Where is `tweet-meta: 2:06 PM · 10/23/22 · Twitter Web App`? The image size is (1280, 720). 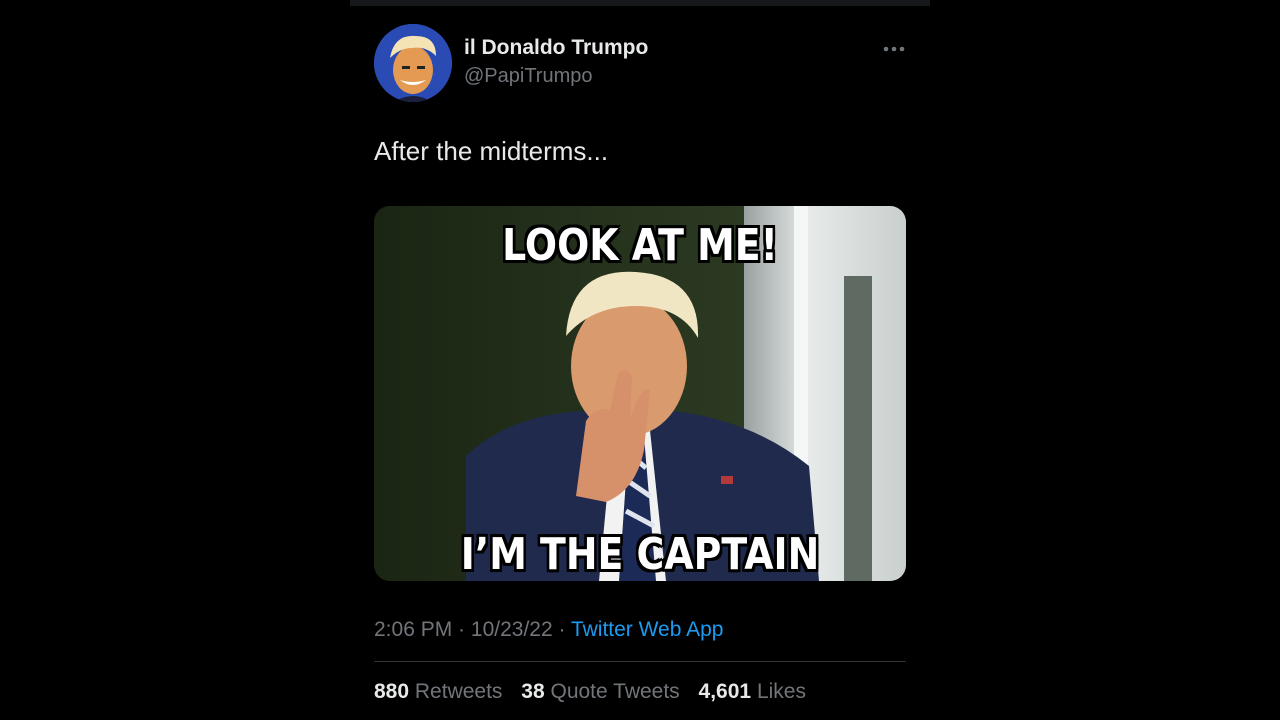 tweet-meta: 2:06 PM · 10/23/22 · Twitter Web App is located at coordinates (548, 630).